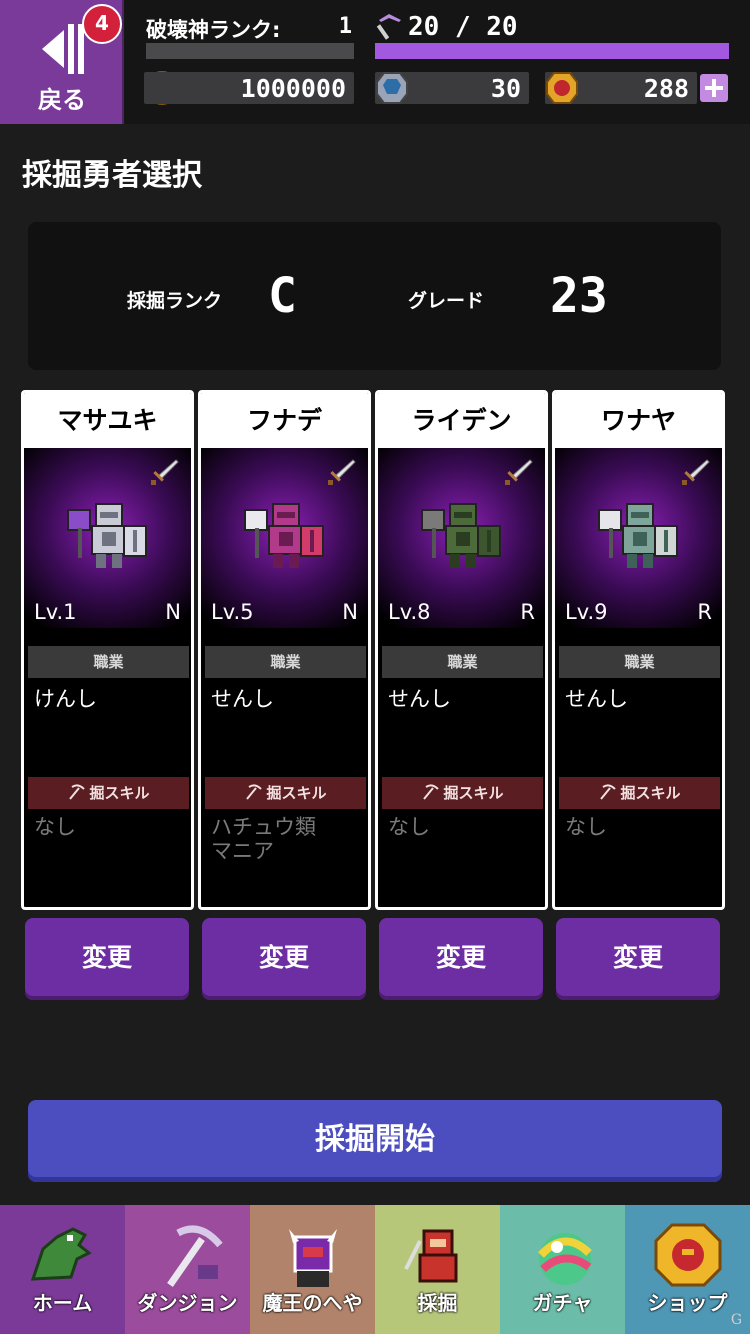 The height and width of the screenshot is (1334, 750). I want to click on points-box: 1000000, so click(249, 88).